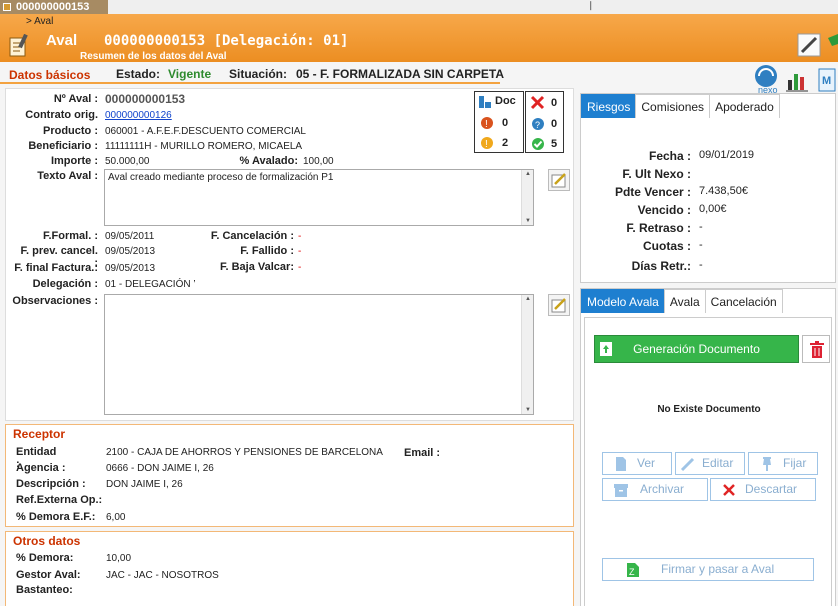  What do you see at coordinates (39, 434) in the screenshot?
I see `receptor-title: Receptor` at bounding box center [39, 434].